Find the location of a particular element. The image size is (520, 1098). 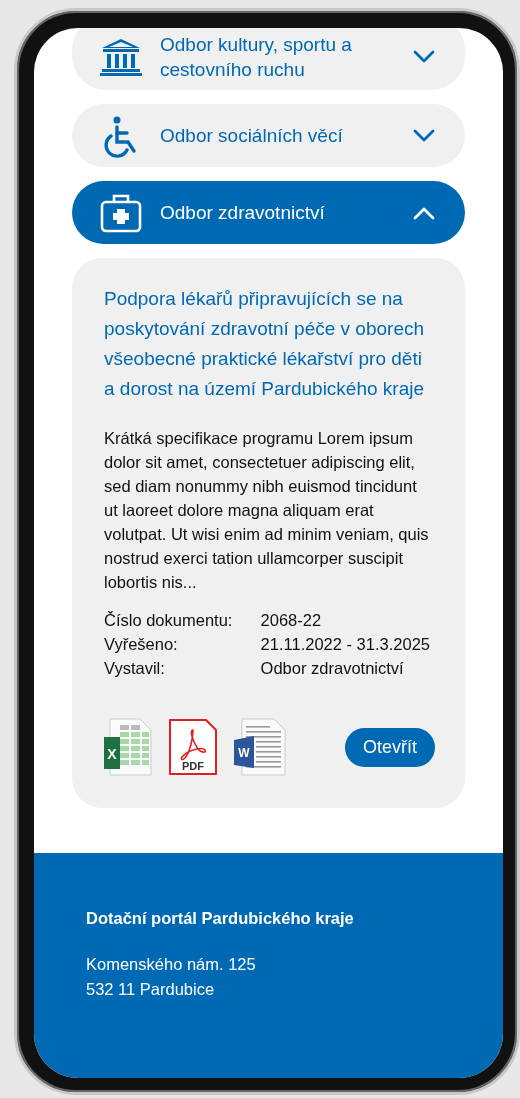

accordion-header: Odbor kultury, sportu a cestovního ruchu is located at coordinates (268, 59).